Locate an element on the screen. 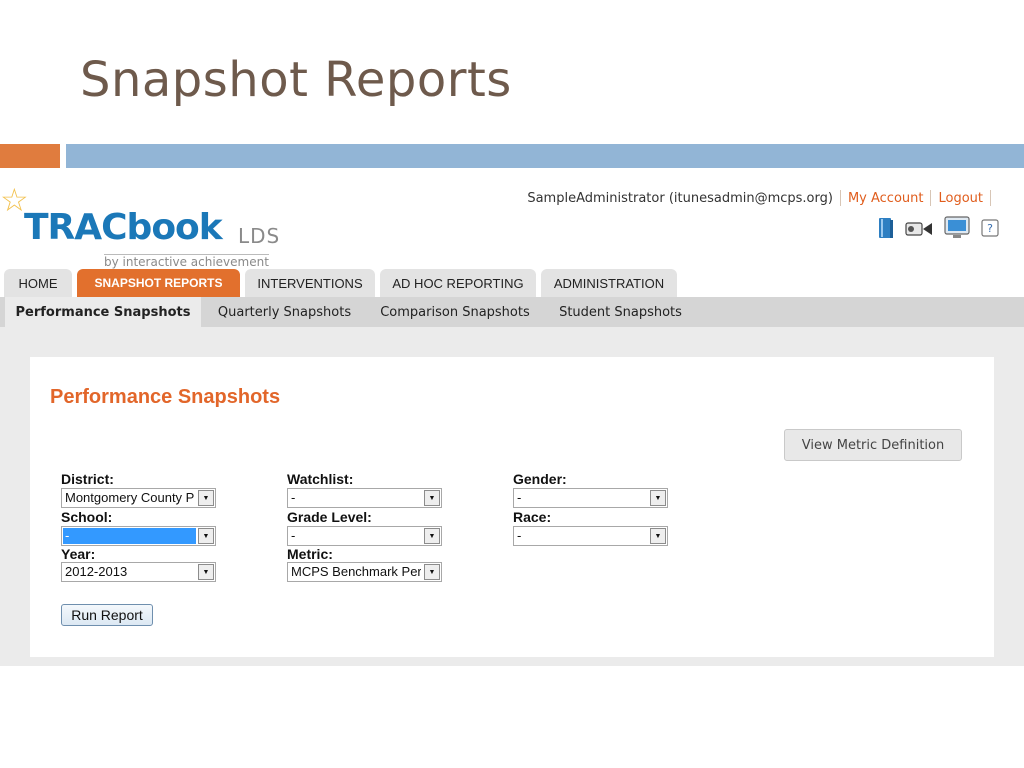 The height and width of the screenshot is (768, 1024). gender-value: - is located at coordinates (519, 498).